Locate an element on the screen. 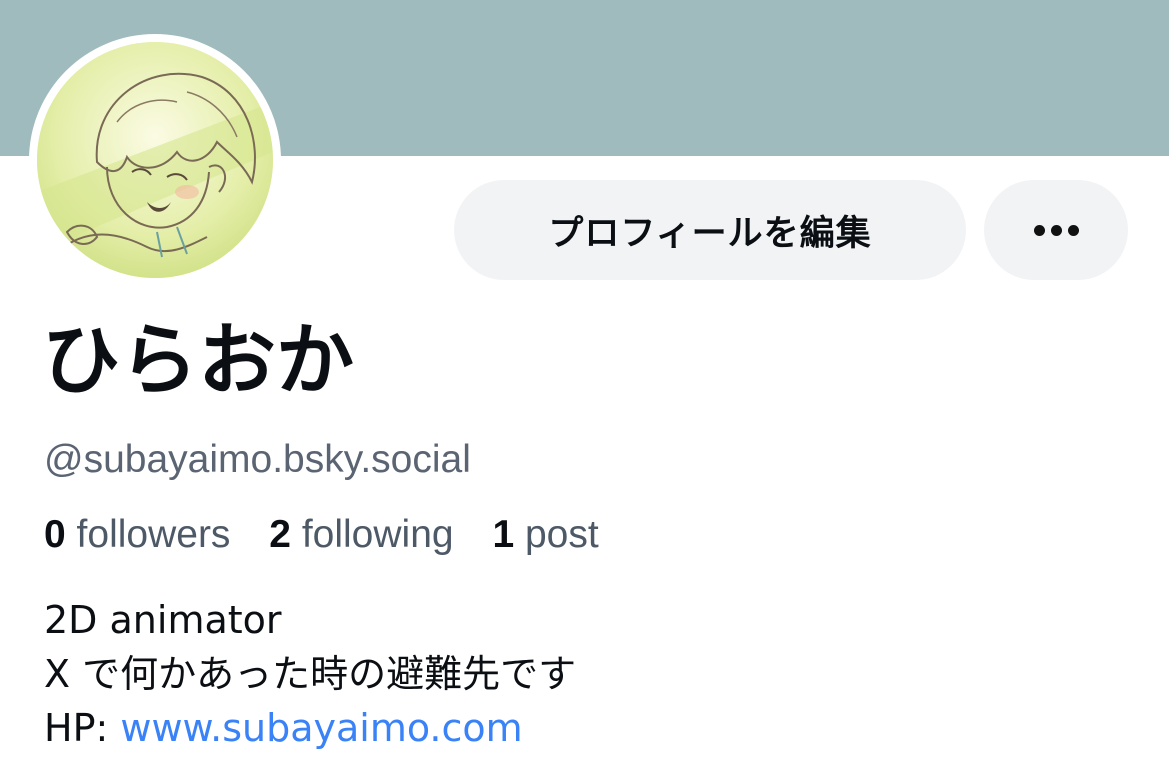 This screenshot has width=1169, height=775. following-count: 2 is located at coordinates (280, 534).